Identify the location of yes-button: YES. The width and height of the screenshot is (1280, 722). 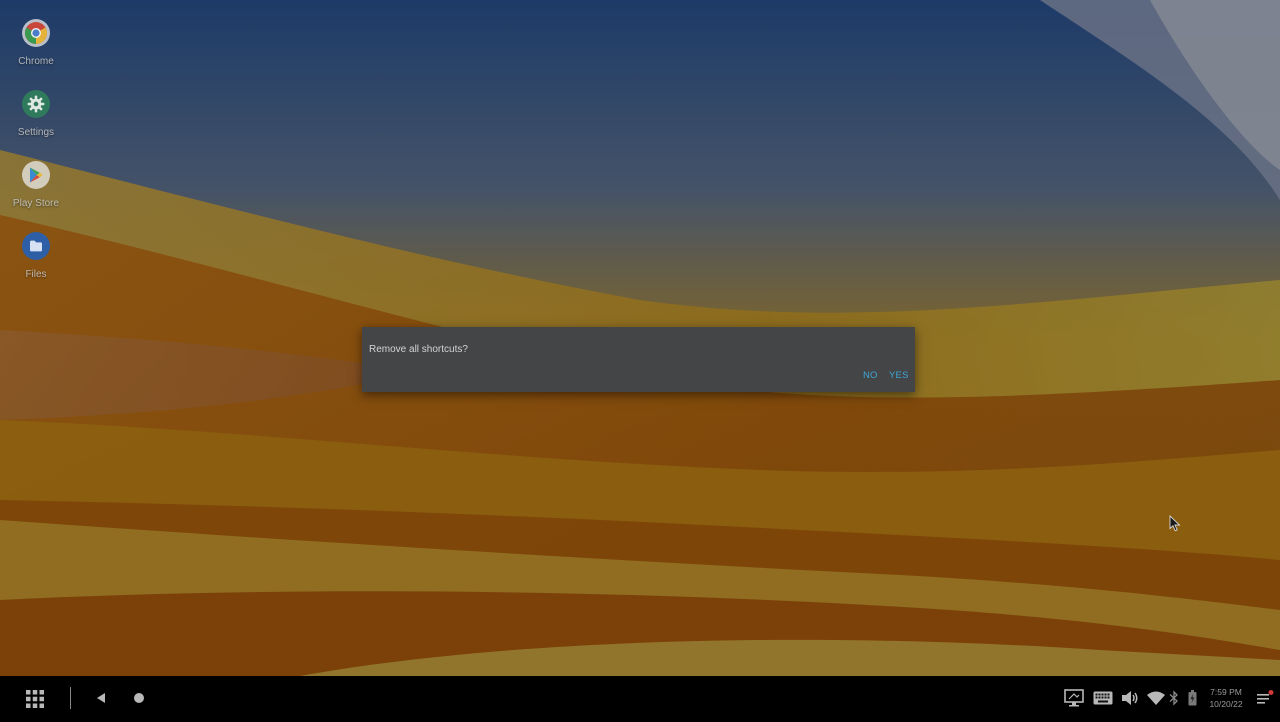
(899, 375).